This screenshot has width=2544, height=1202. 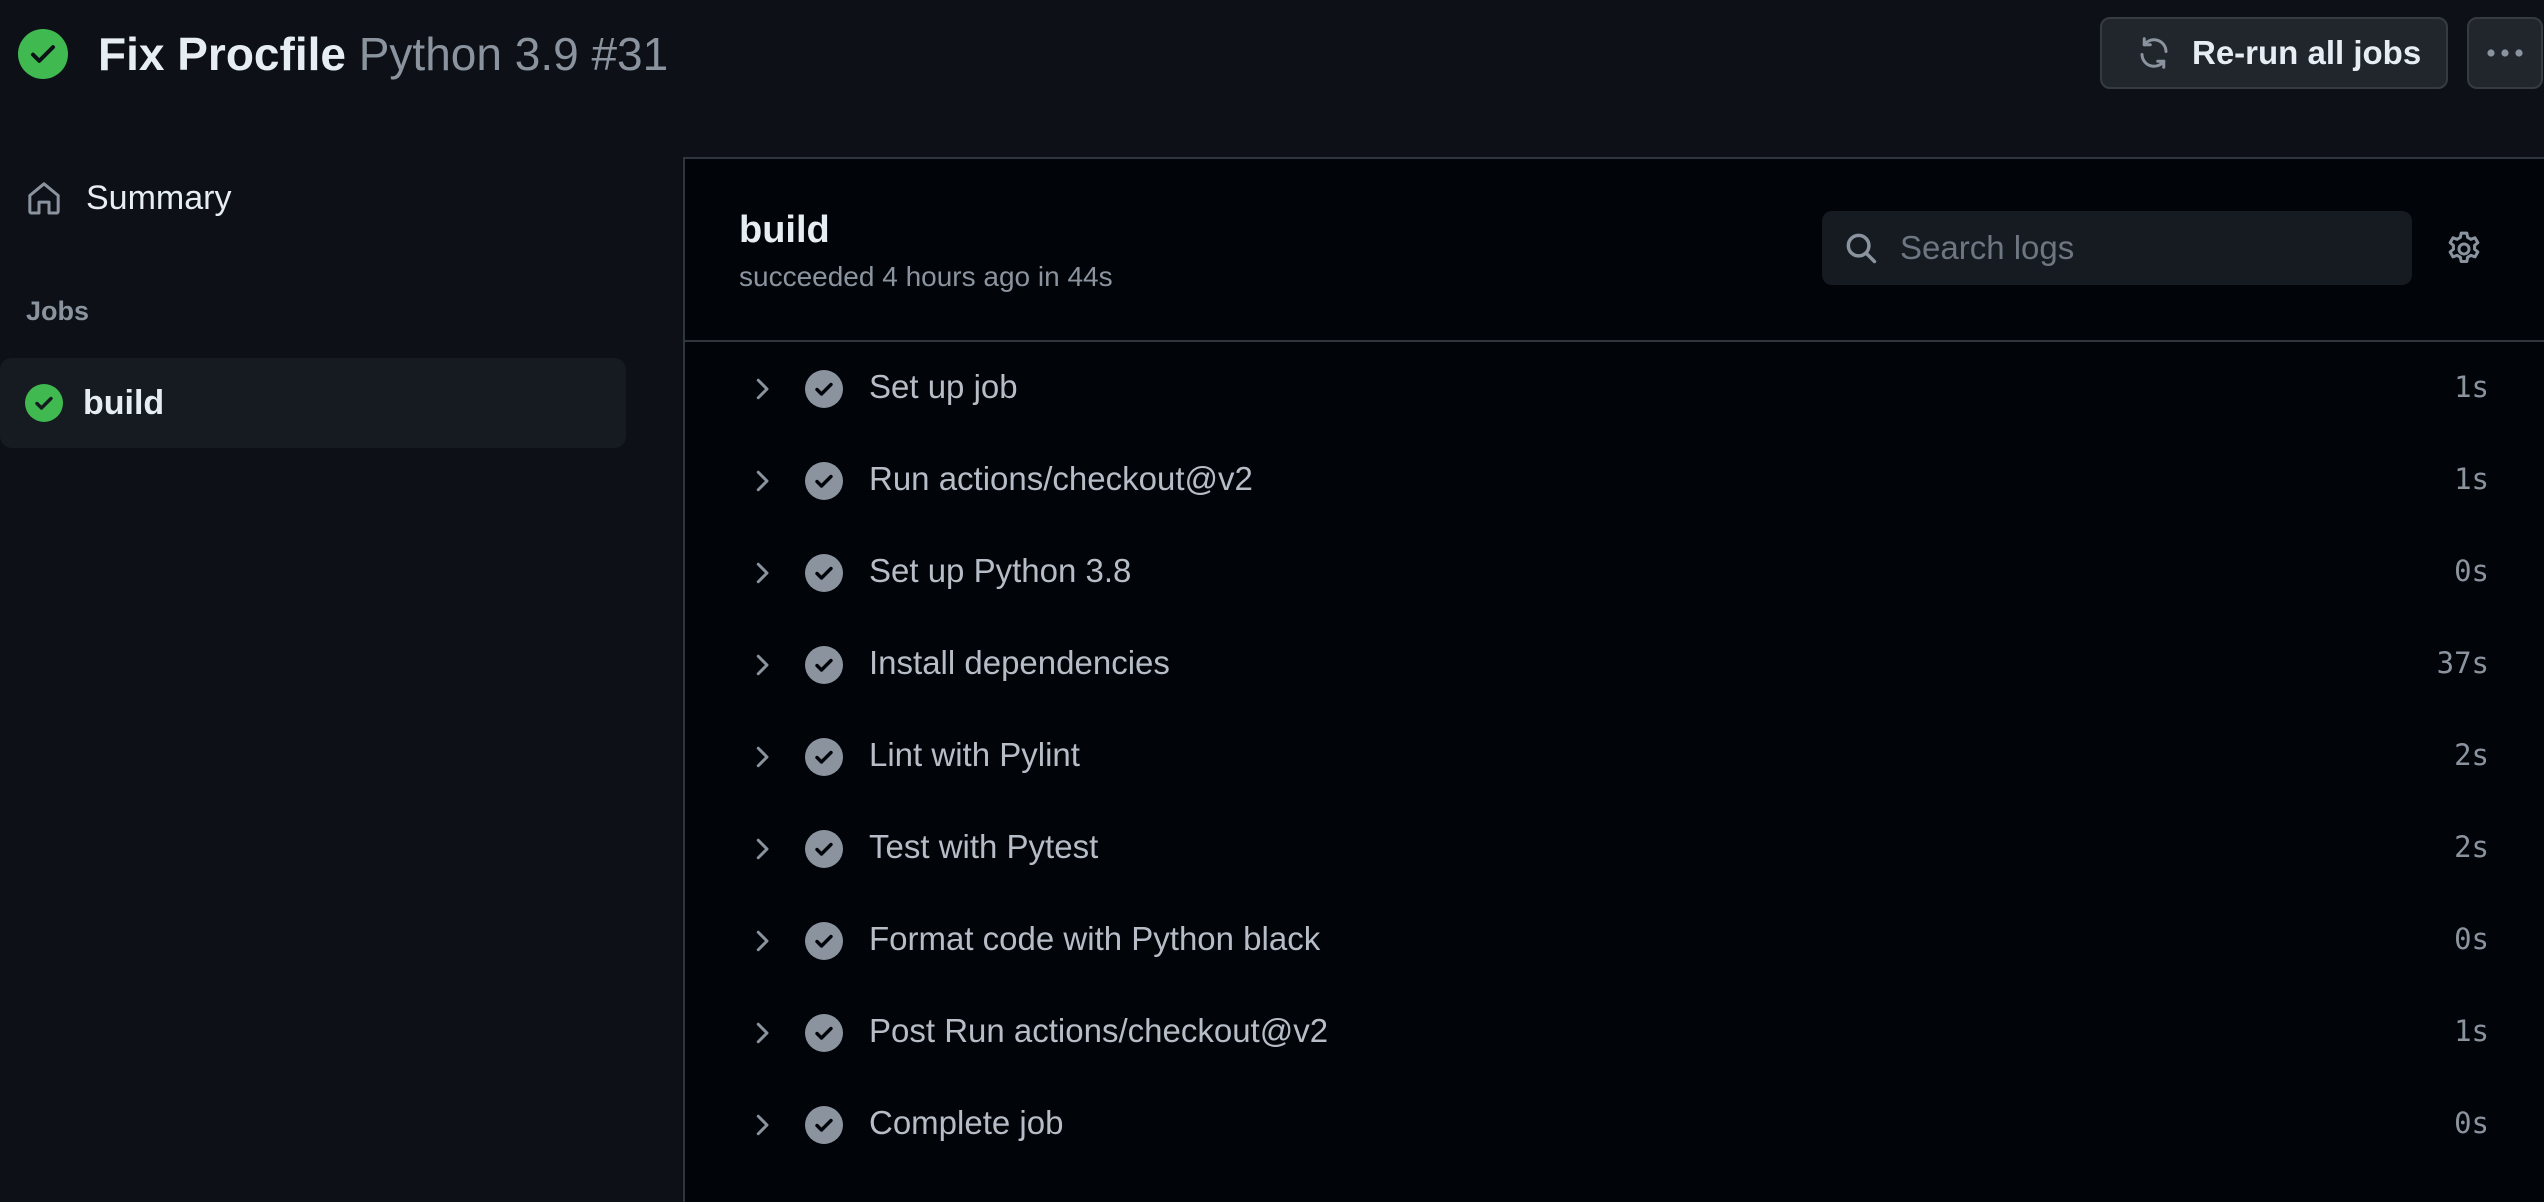 I want to click on job-step-row: Install dependencies 37s, so click(x=1614, y=664).